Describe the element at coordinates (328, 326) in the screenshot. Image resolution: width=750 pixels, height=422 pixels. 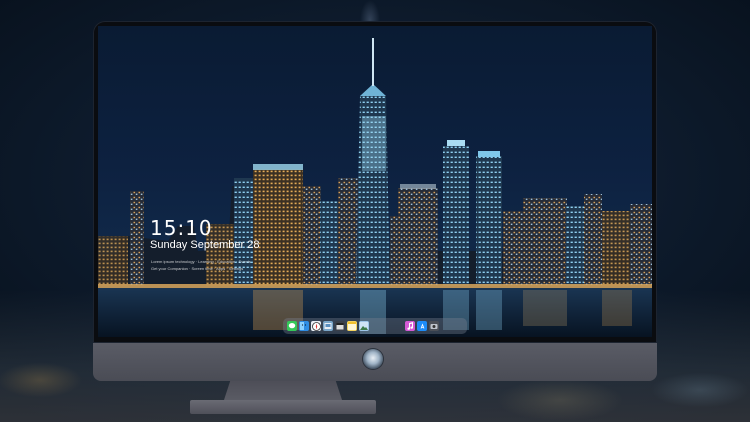
I see `preview-icon` at that location.